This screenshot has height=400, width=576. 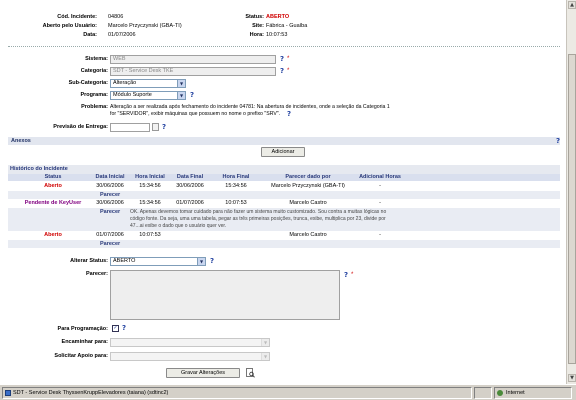 I want to click on row-data-final: 01/07/2006, so click(x=190, y=203).